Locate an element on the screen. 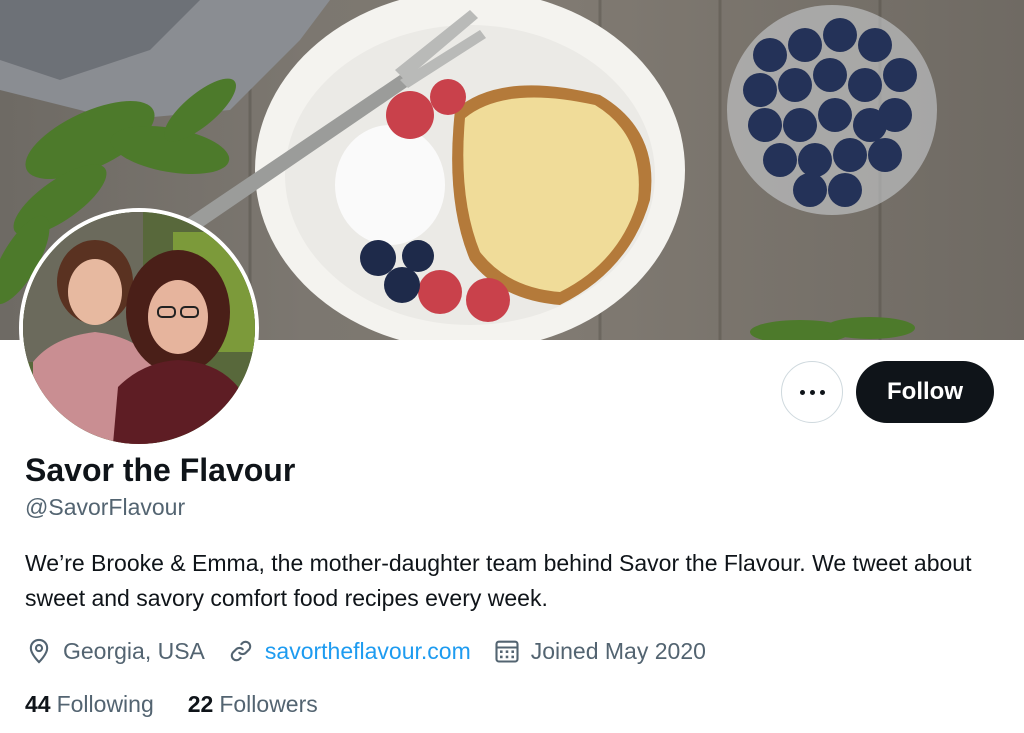  location-text: Georgia, USA is located at coordinates (134, 650).